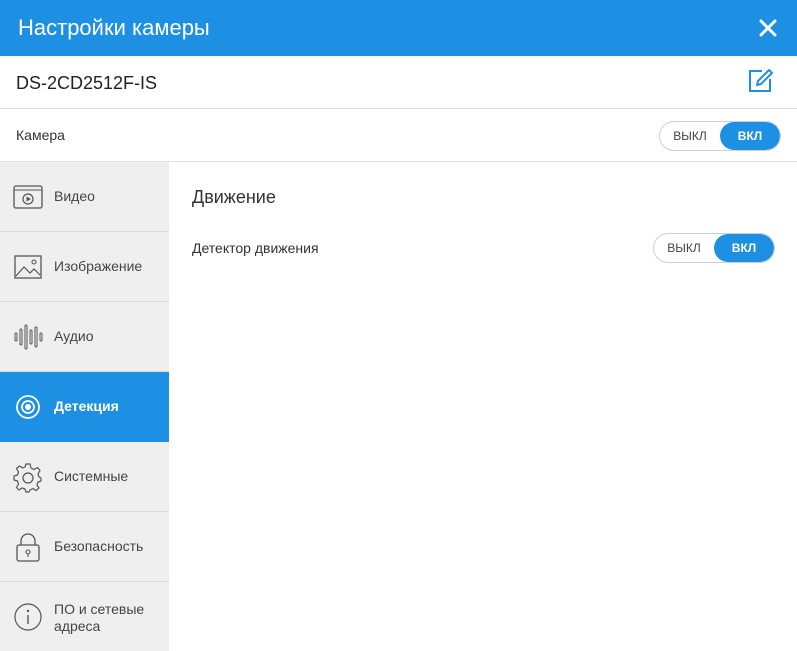  What do you see at coordinates (40, 135) in the screenshot?
I see `camera-label: Камера` at bounding box center [40, 135].